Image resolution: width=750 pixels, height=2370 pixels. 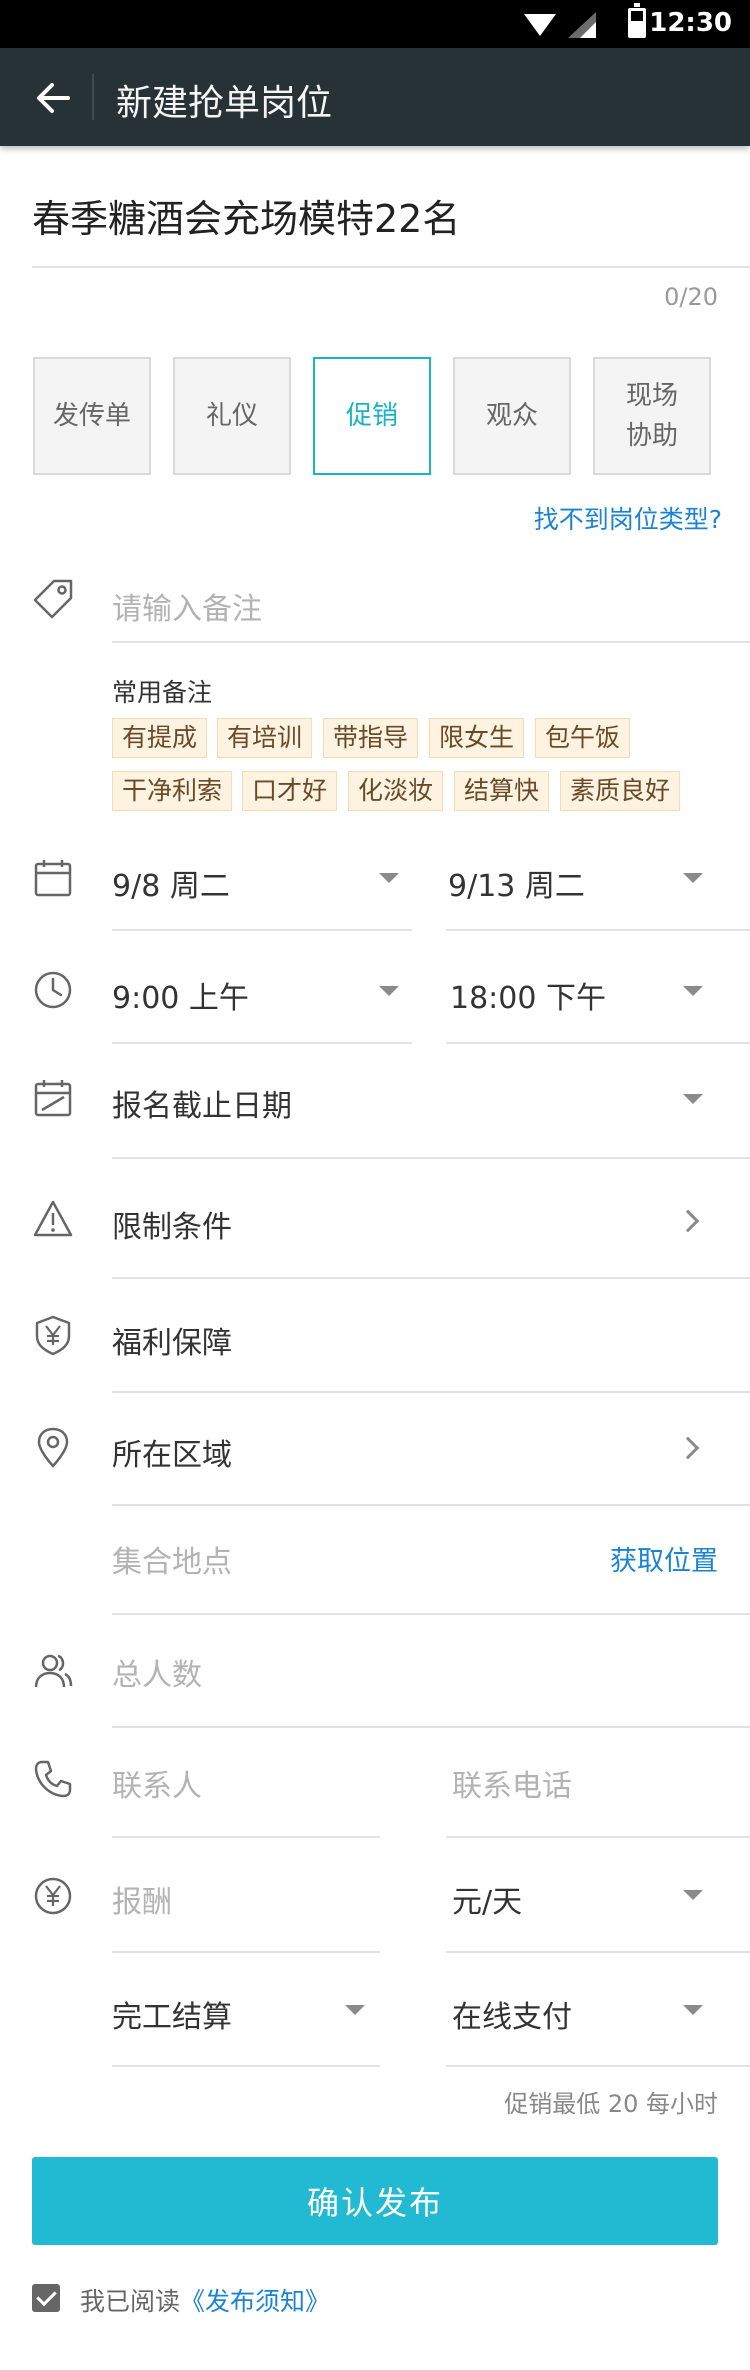 I want to click on benefits-row: 福利保障, so click(x=172, y=1340).